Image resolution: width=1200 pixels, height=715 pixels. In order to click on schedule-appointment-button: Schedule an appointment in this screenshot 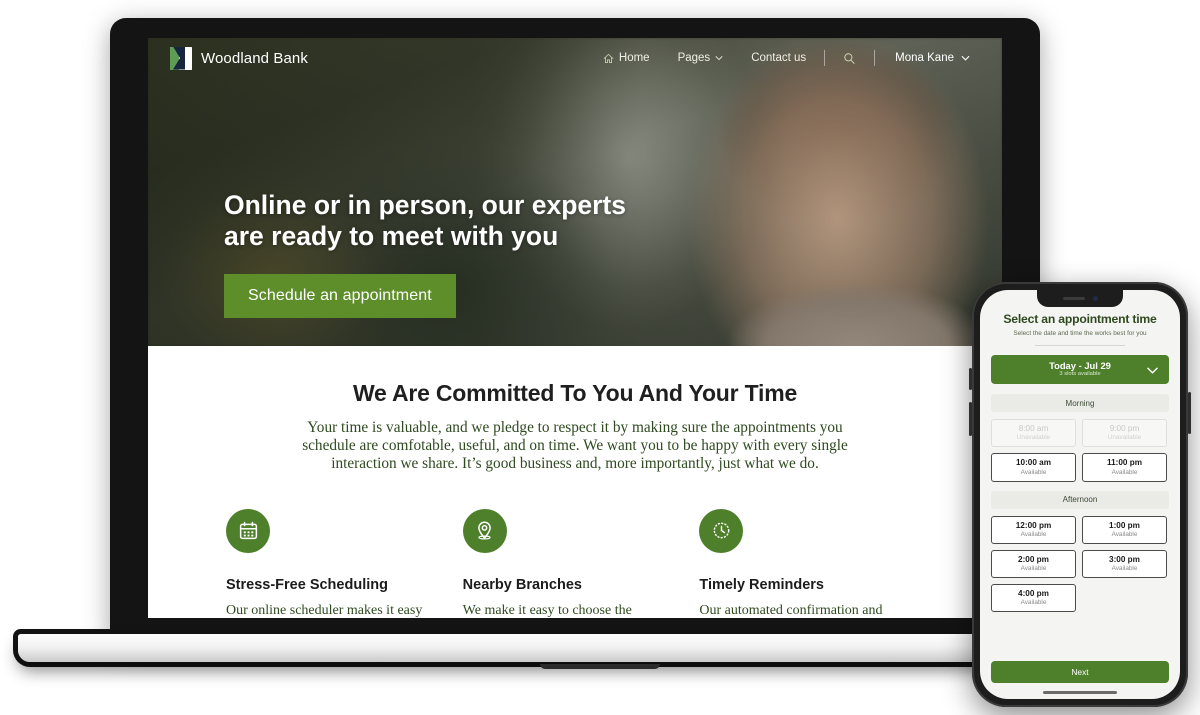, I will do `click(340, 296)`.